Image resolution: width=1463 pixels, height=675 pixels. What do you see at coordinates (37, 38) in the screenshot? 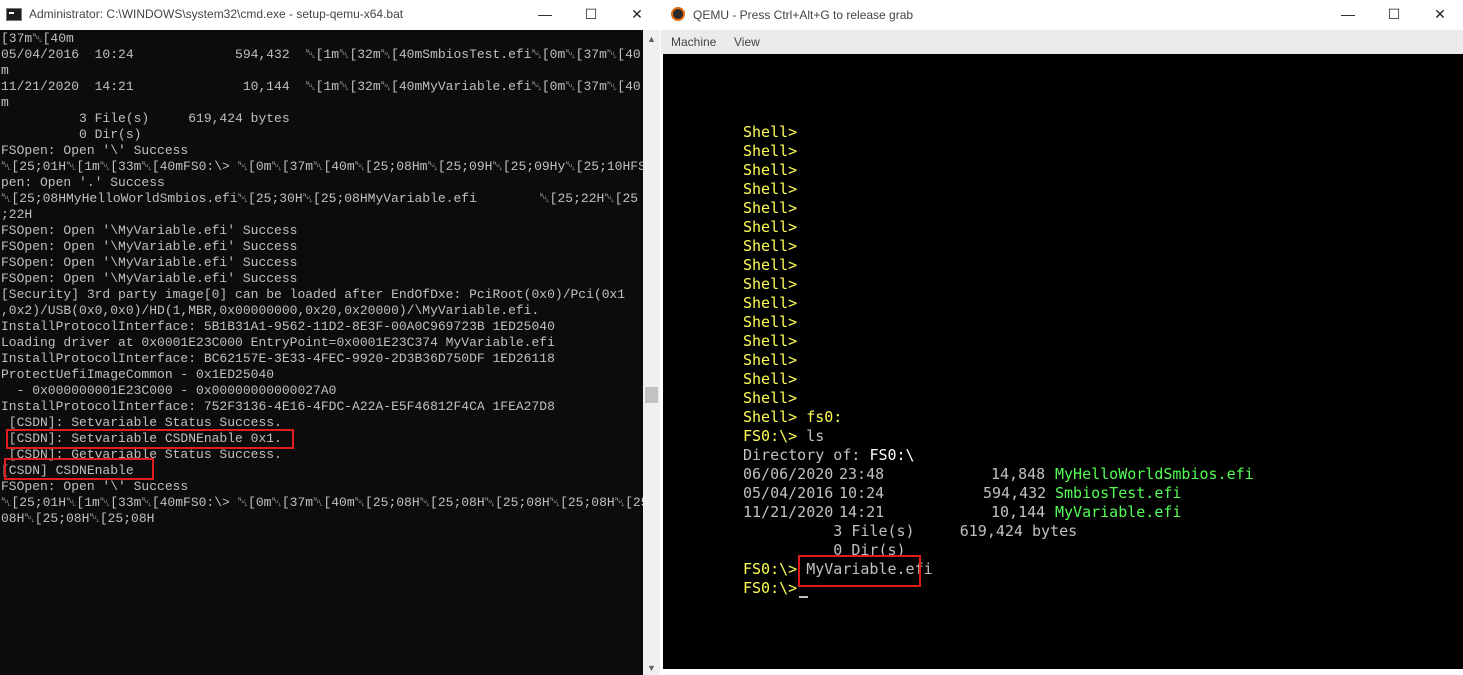
I see `console-line: [37m␀[40m` at bounding box center [37, 38].